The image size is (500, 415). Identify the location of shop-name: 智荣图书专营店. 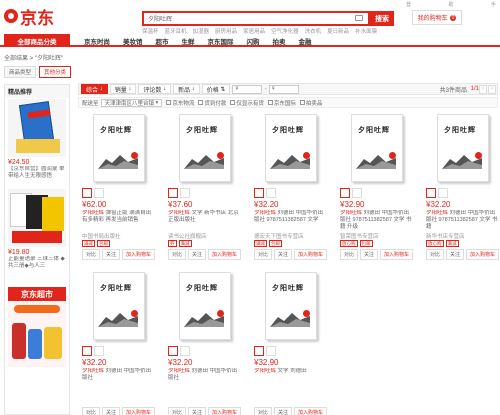
(377, 236).